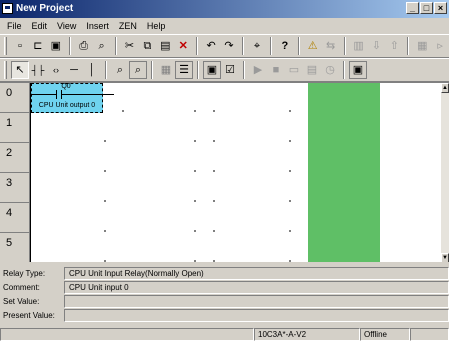 The height and width of the screenshot is (341, 449). I want to click on maximize-button: □, so click(426, 8).